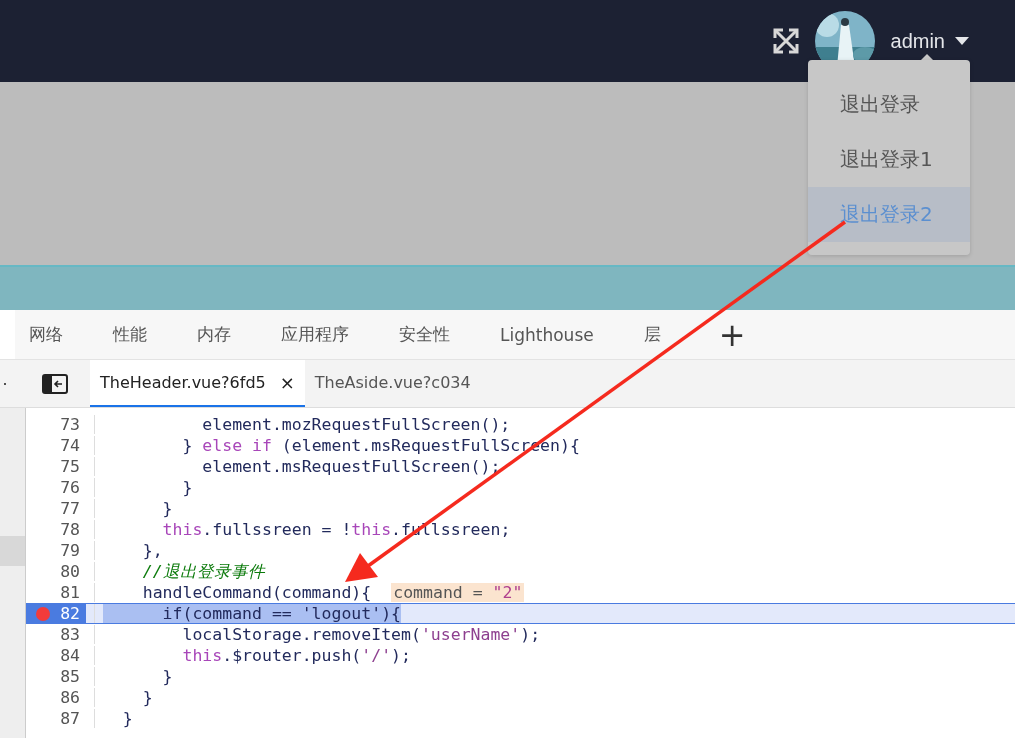  I want to click on code-line: element.msRequestFullScreen();, so click(351, 466).